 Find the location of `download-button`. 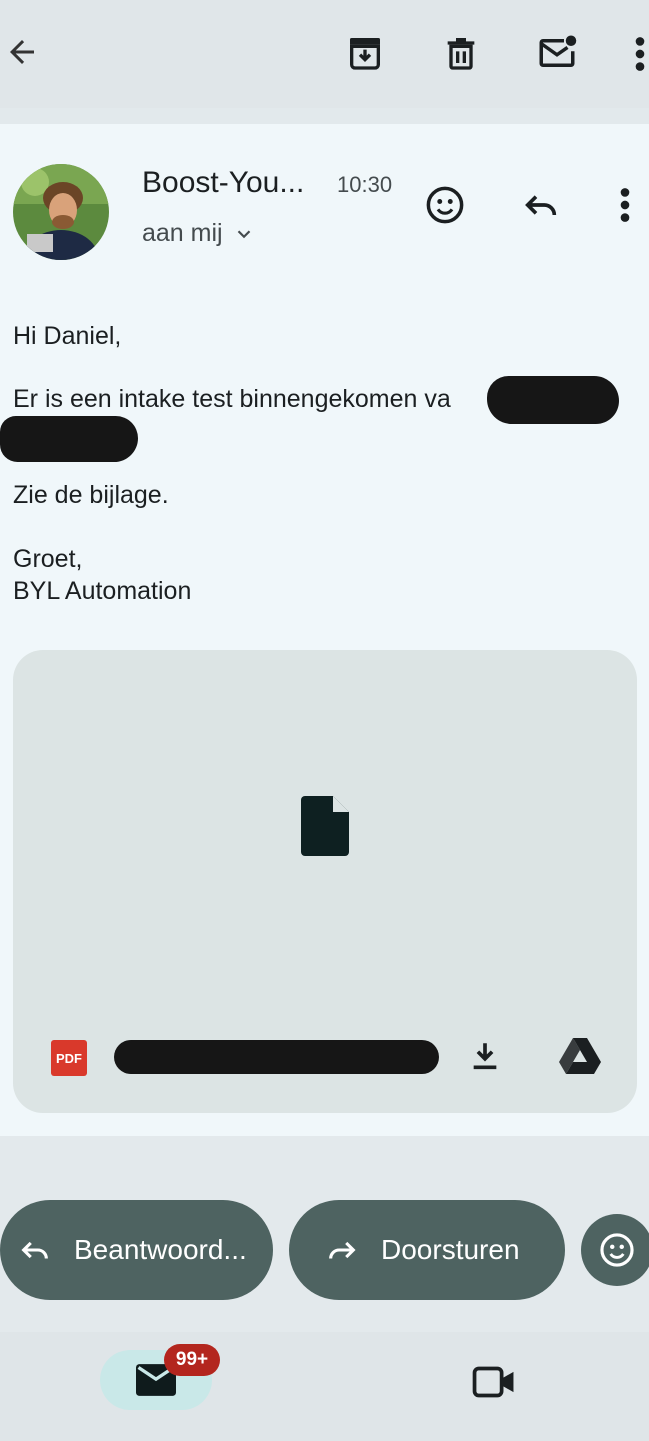

download-button is located at coordinates (485, 1056).